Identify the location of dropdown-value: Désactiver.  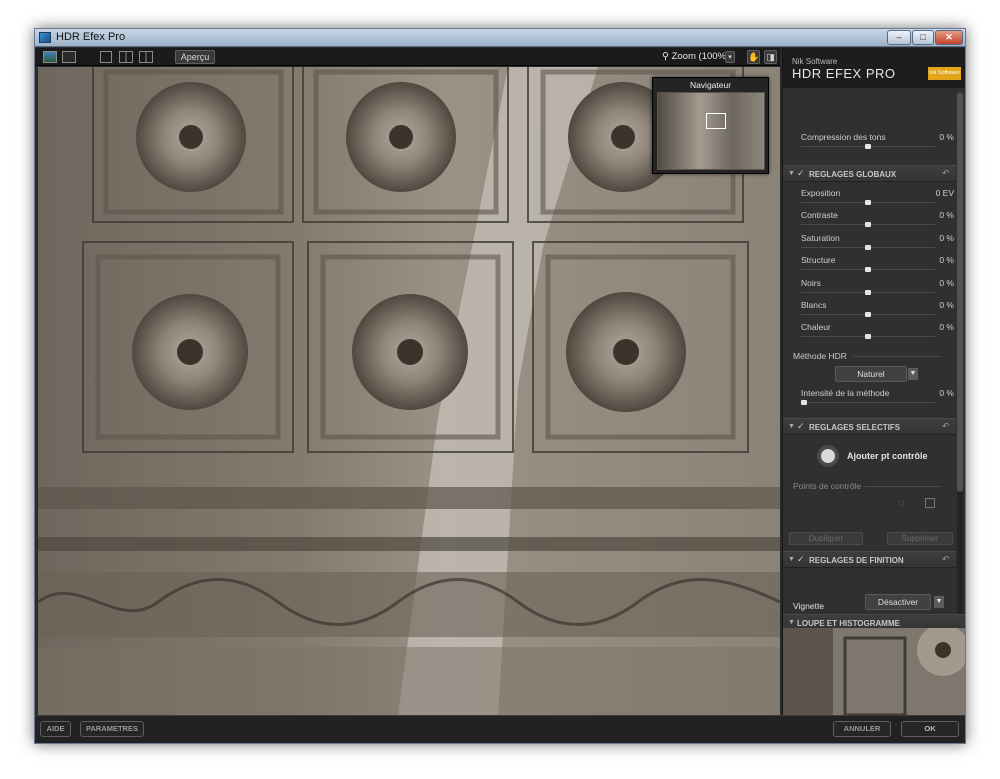
(898, 602).